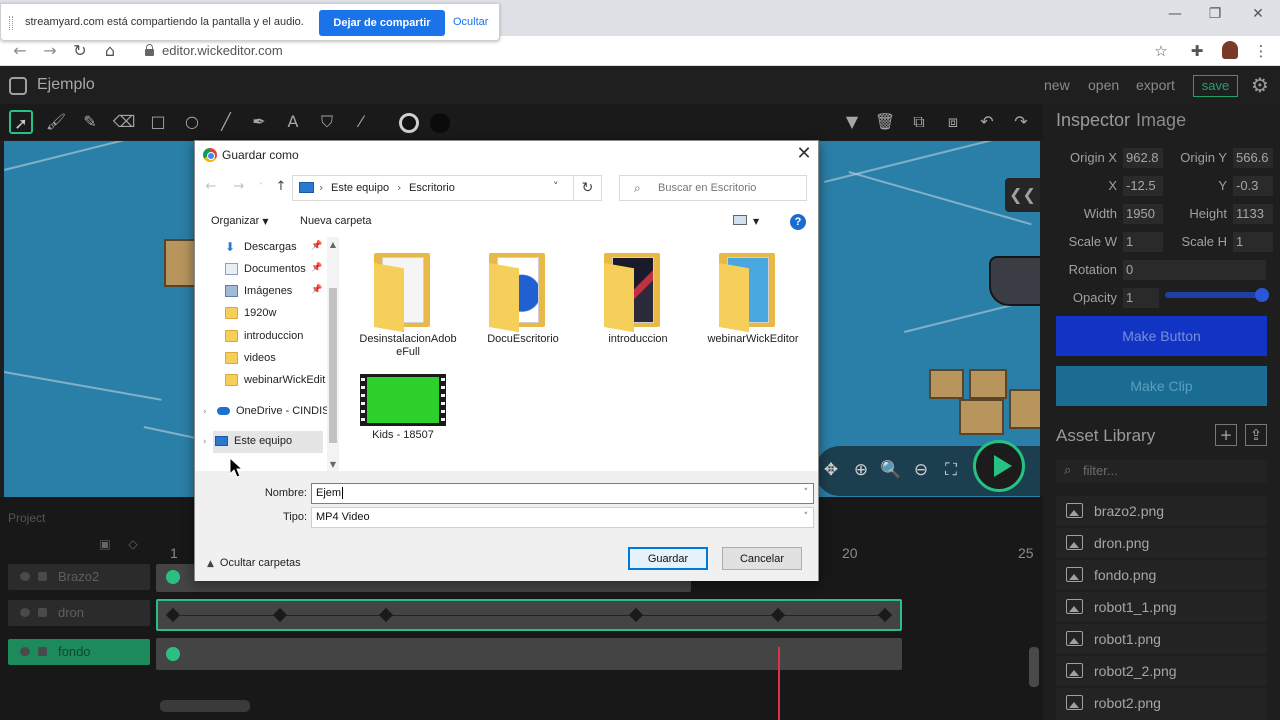  I want to click on list-item: DocuEscritorio, so click(523, 299).